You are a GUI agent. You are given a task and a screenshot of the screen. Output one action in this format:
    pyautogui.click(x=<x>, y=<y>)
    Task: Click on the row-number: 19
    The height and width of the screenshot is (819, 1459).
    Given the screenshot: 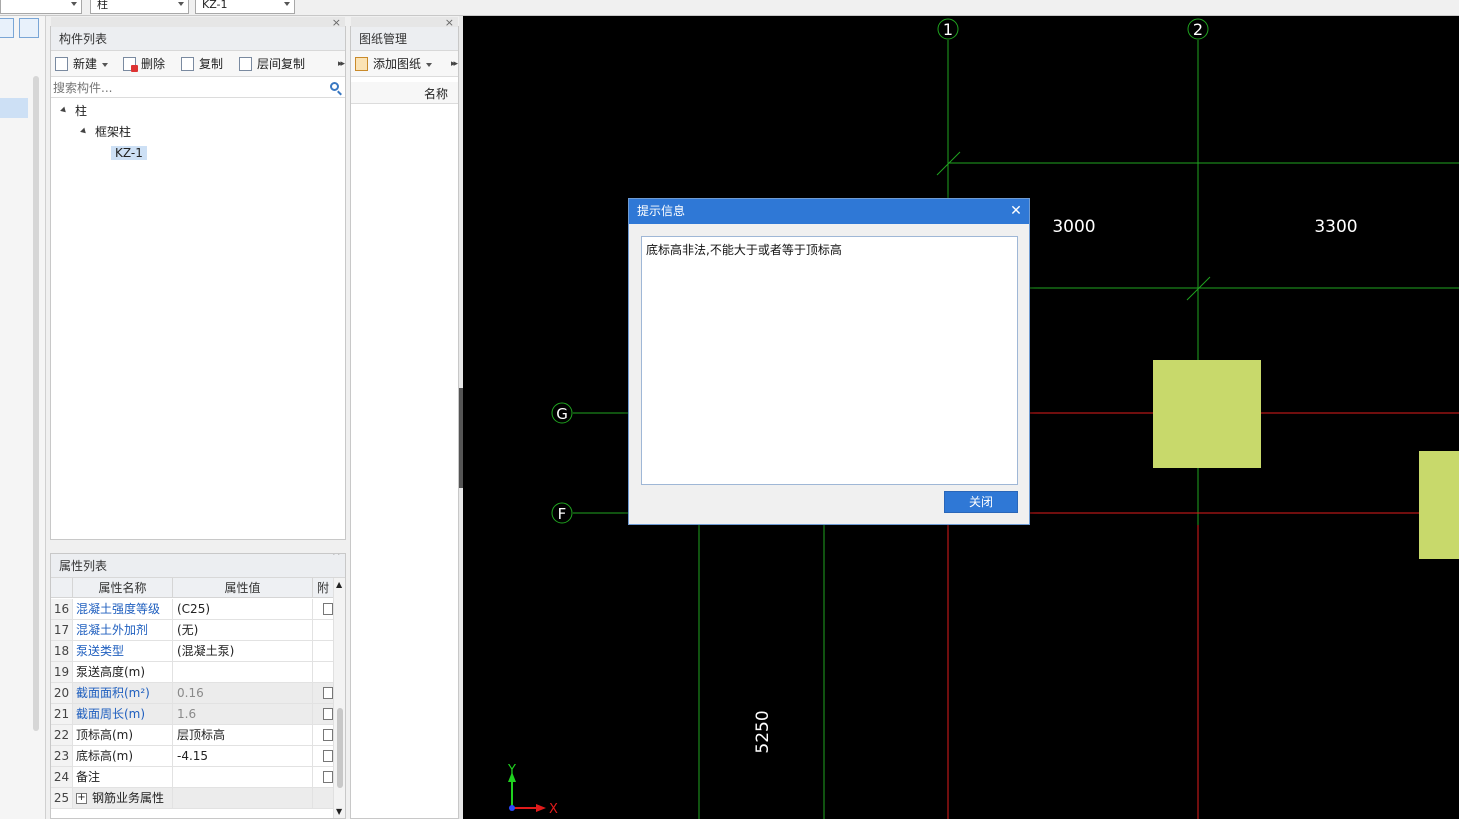 What is the action you would take?
    pyautogui.click(x=62, y=672)
    